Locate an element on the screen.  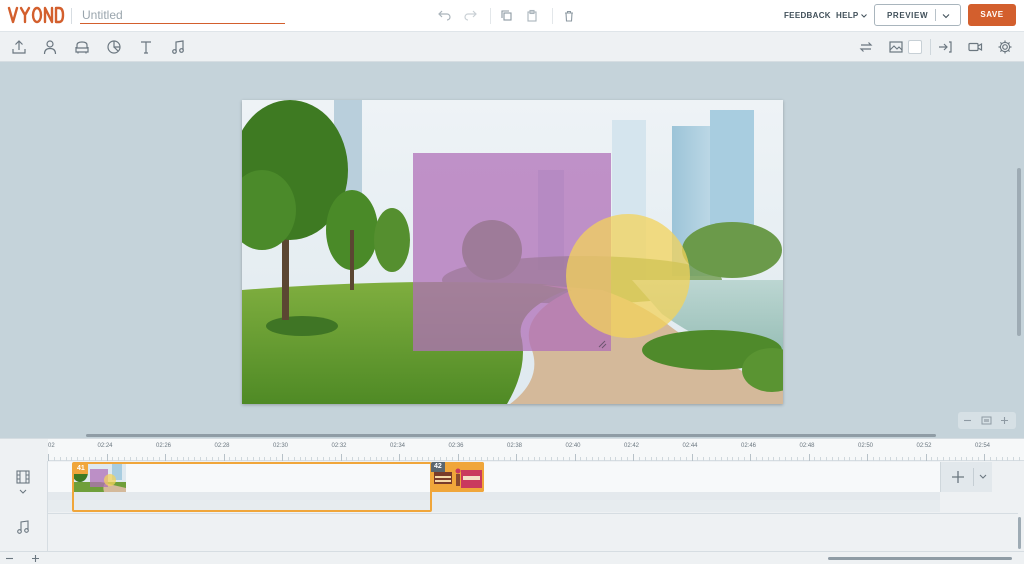
scene-42-clip: 42 is located at coordinates (457, 477).